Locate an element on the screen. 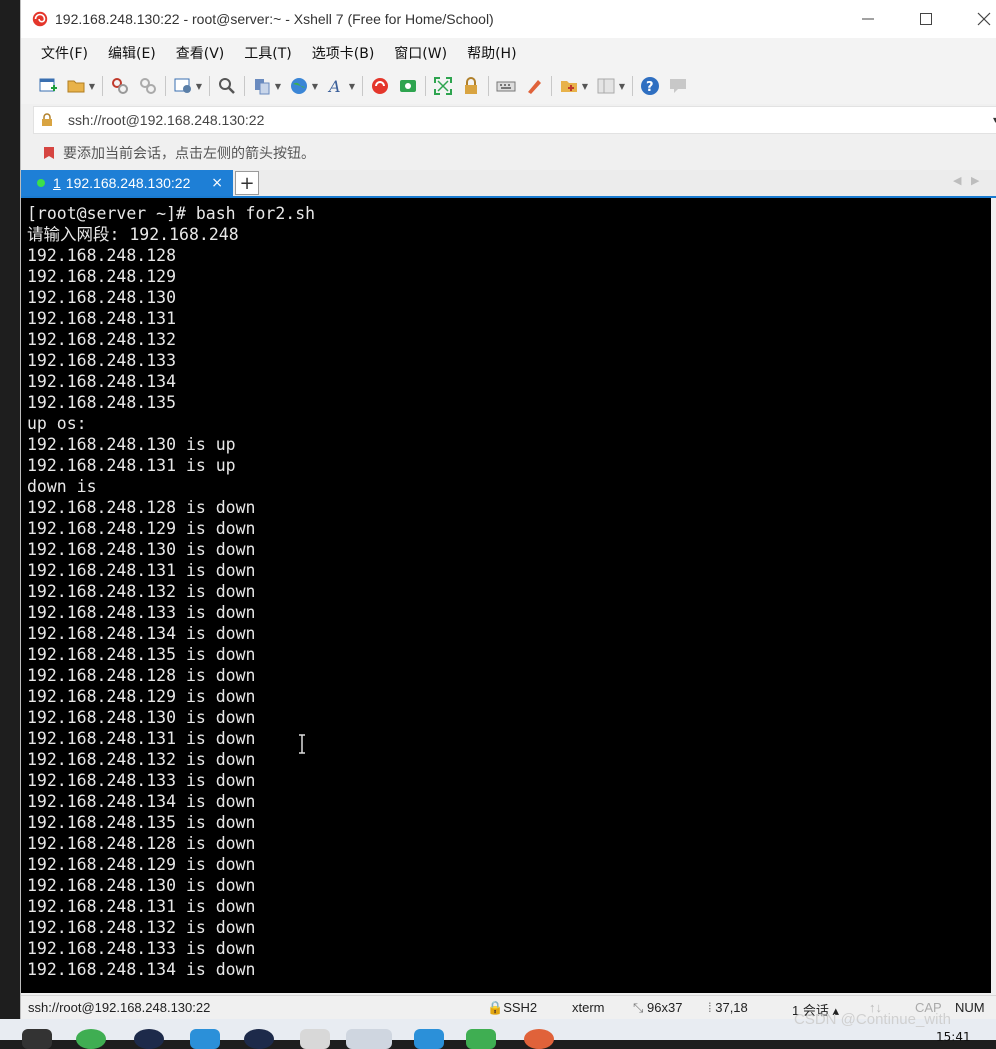  tab-session-1: 1 192.168.248.130:22 × is located at coordinates (127, 183).